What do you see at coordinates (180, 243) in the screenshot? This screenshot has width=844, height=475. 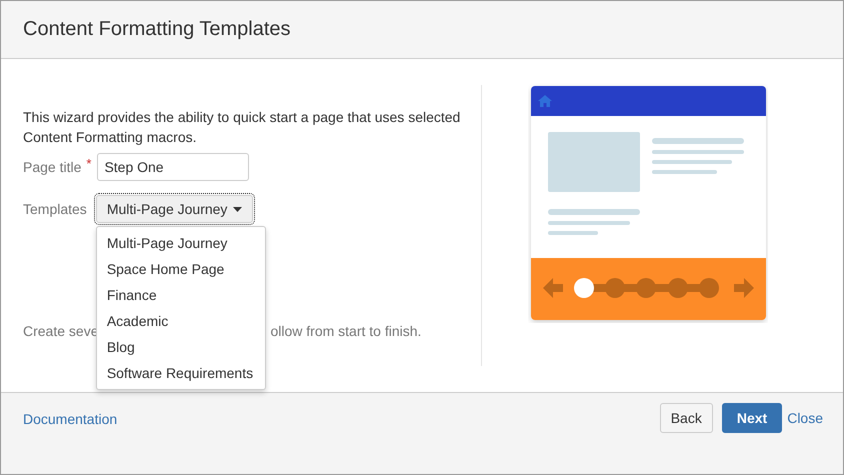 I see `menu-item: Multi-Page Journey` at bounding box center [180, 243].